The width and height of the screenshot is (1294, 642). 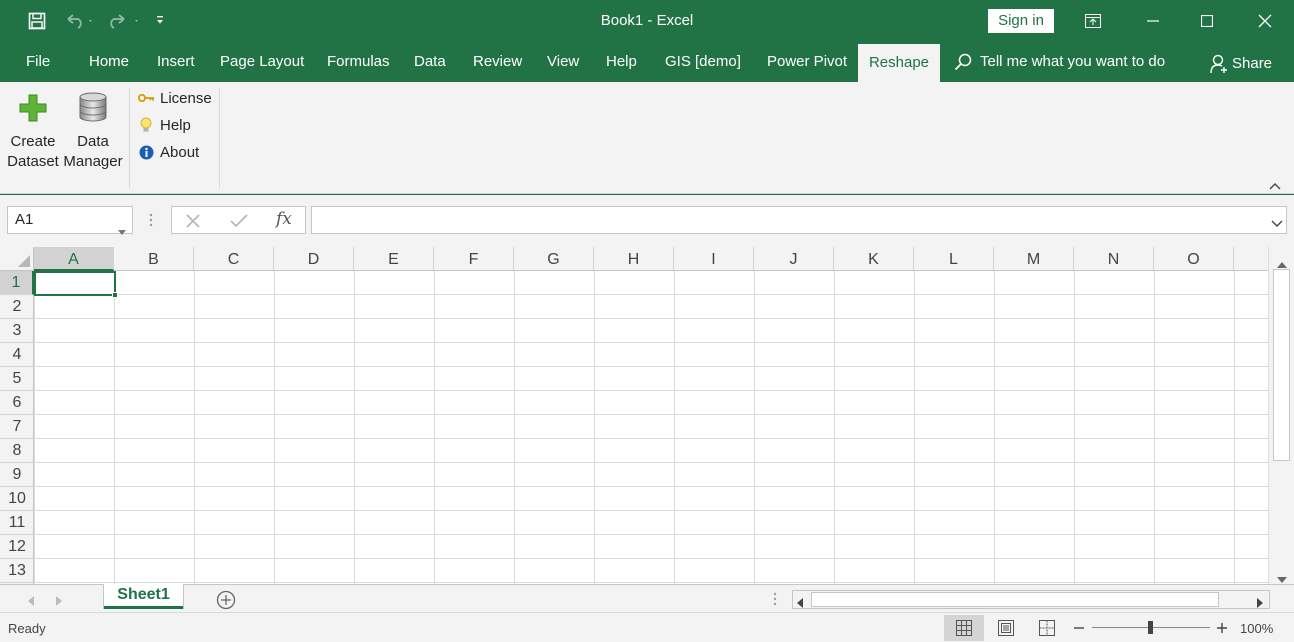 What do you see at coordinates (17, 547) in the screenshot?
I see `row-header-12: 12` at bounding box center [17, 547].